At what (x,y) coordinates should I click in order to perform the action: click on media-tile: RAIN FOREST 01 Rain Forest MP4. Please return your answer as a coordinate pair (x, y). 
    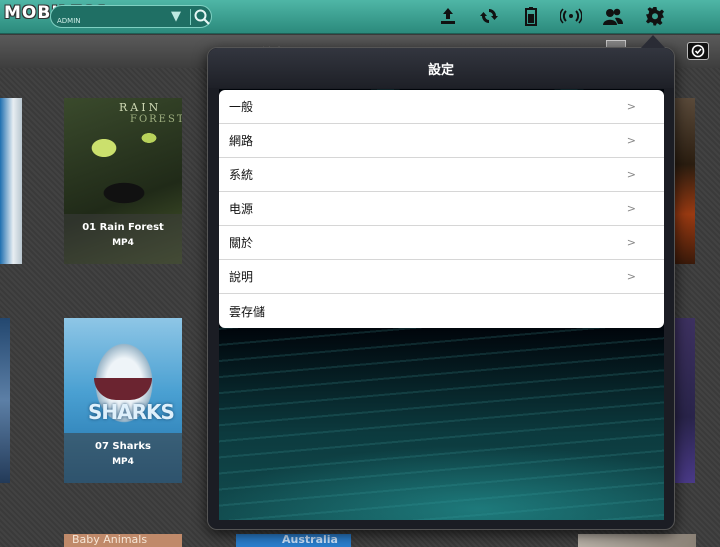
    Looking at the image, I should click on (123, 181).